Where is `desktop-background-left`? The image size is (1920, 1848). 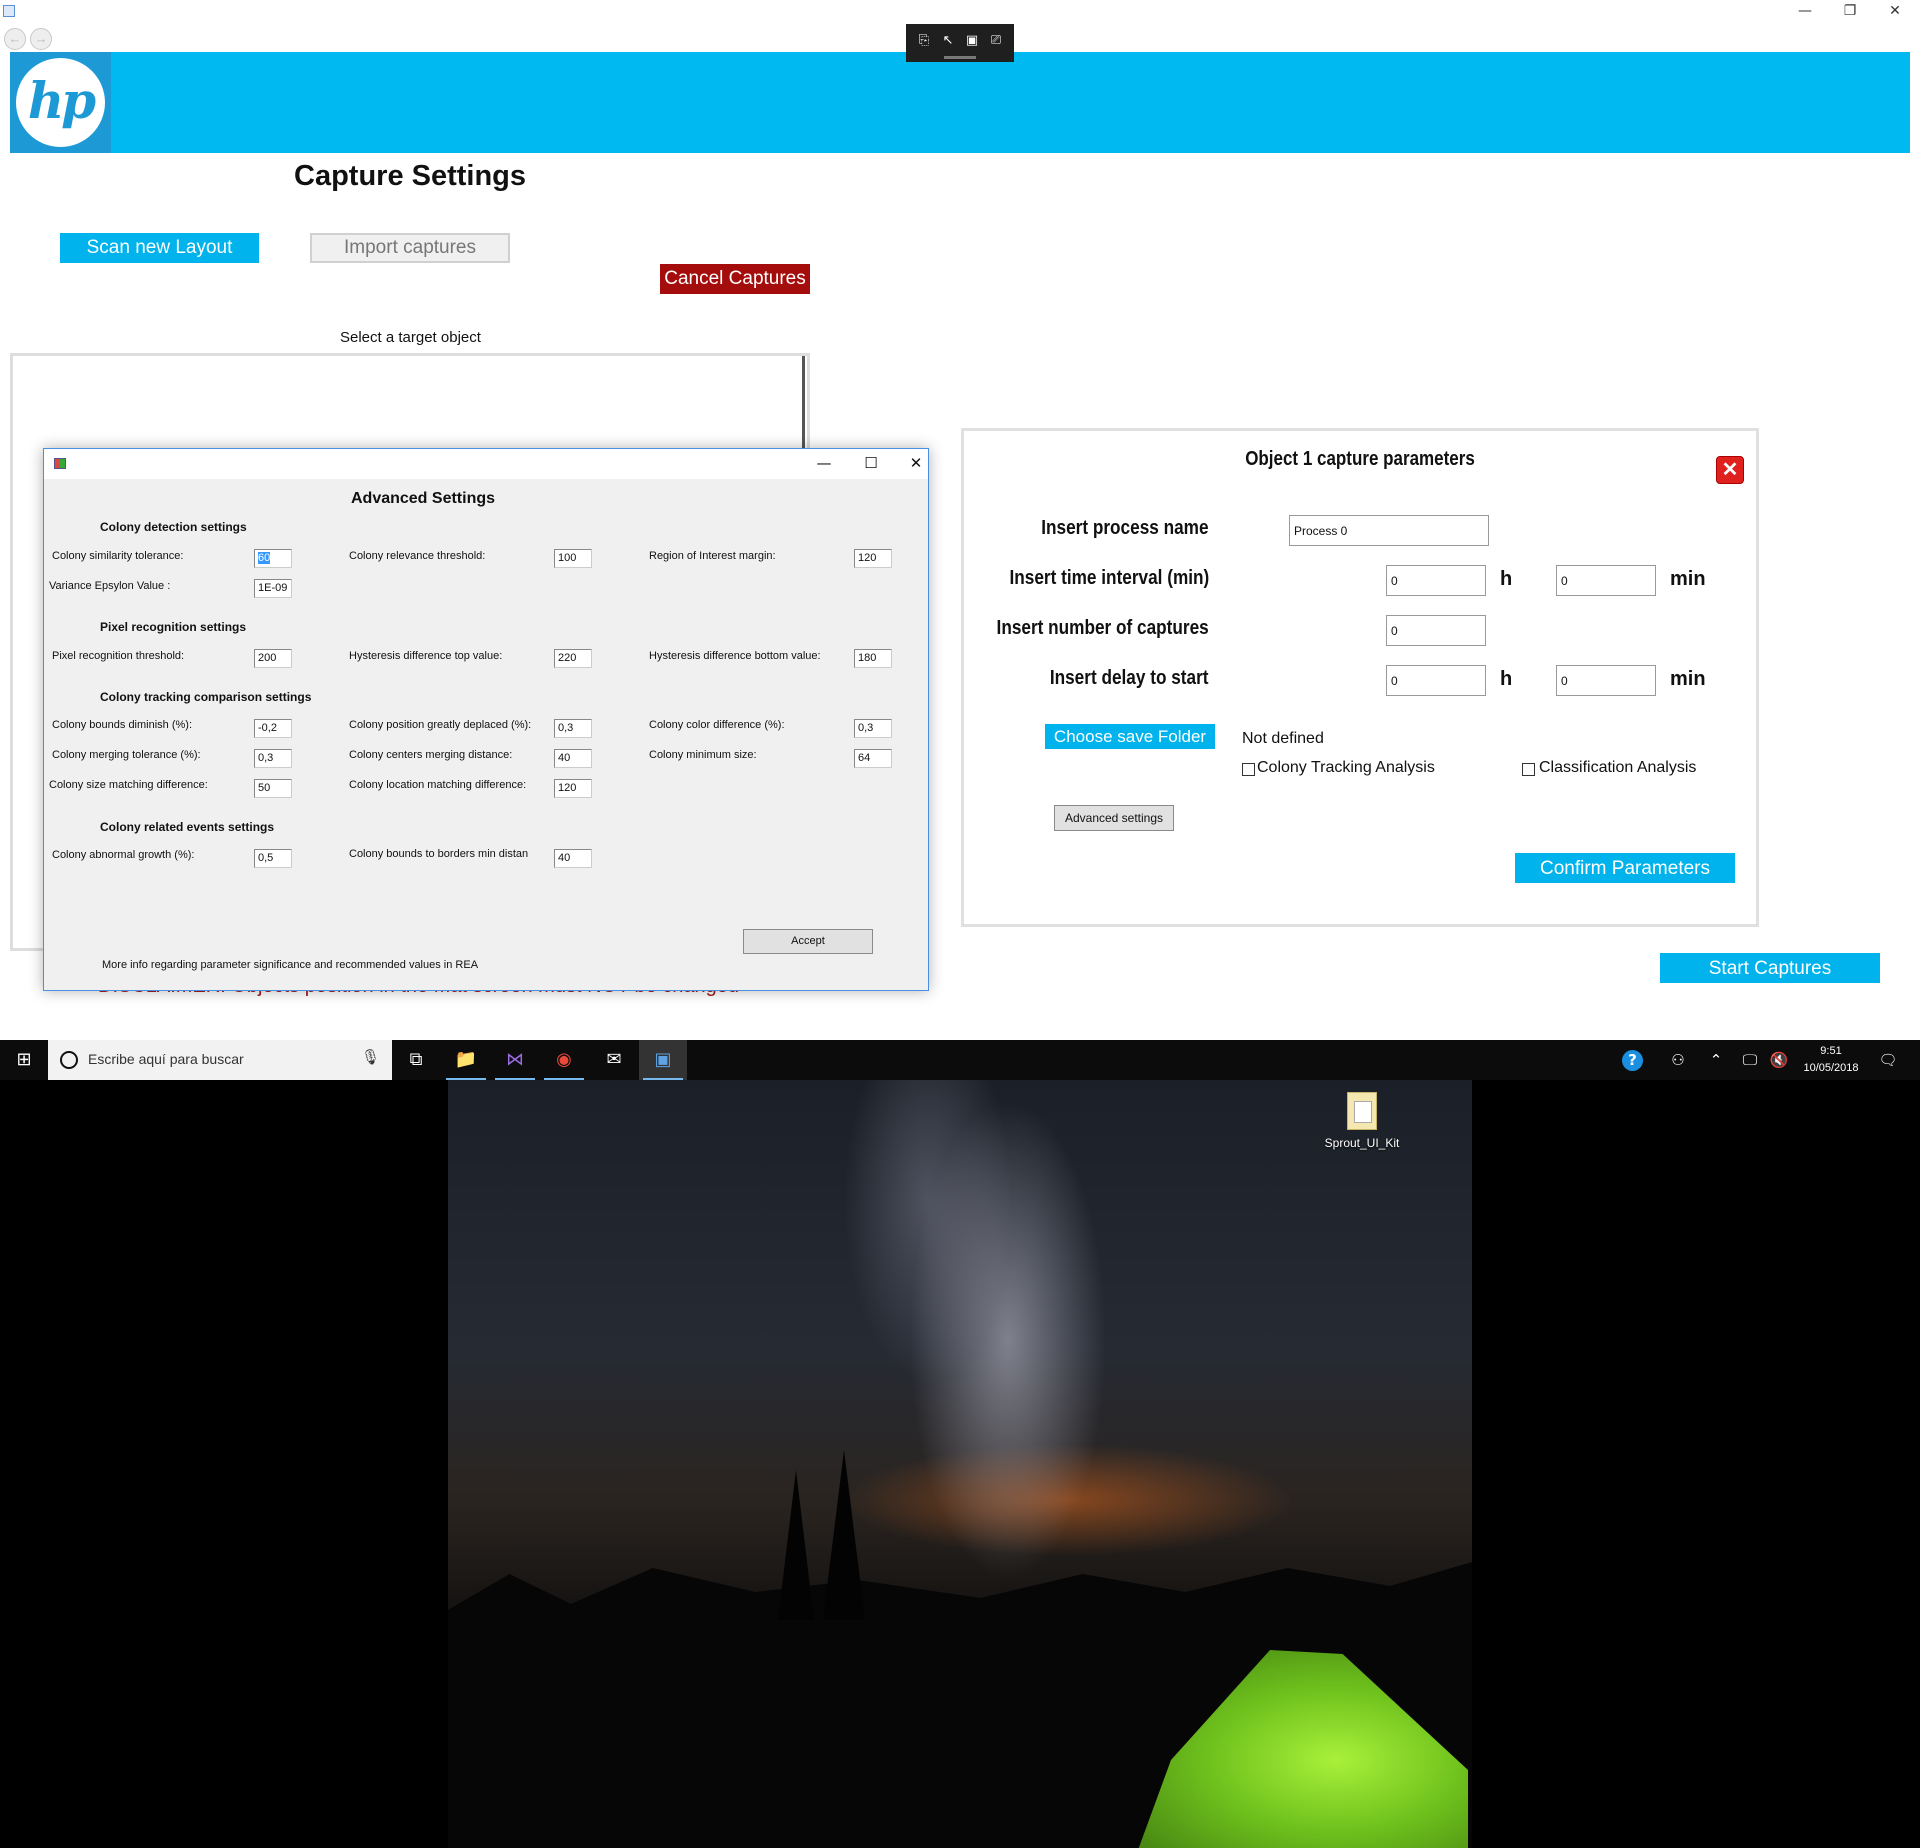 desktop-background-left is located at coordinates (224, 1464).